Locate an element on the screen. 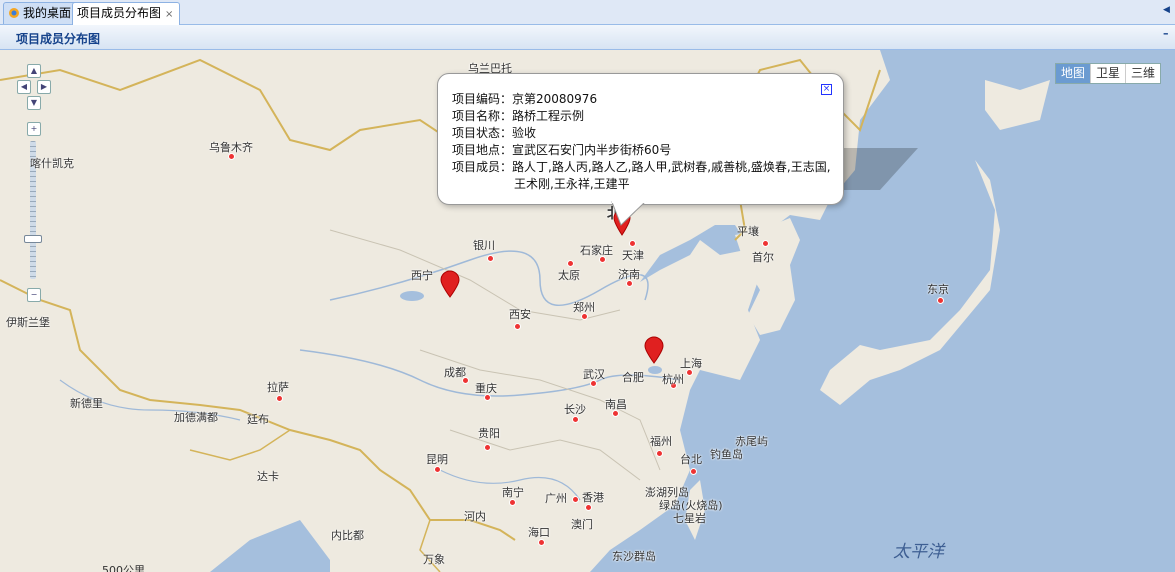  tab-label: 项目成员分布图 is located at coordinates (119, 13).